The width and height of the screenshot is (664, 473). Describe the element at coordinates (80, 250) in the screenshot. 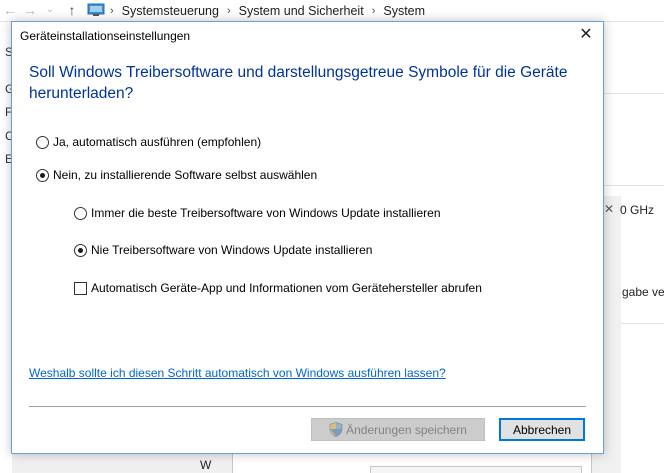

I see `radio-never-install-driver` at that location.